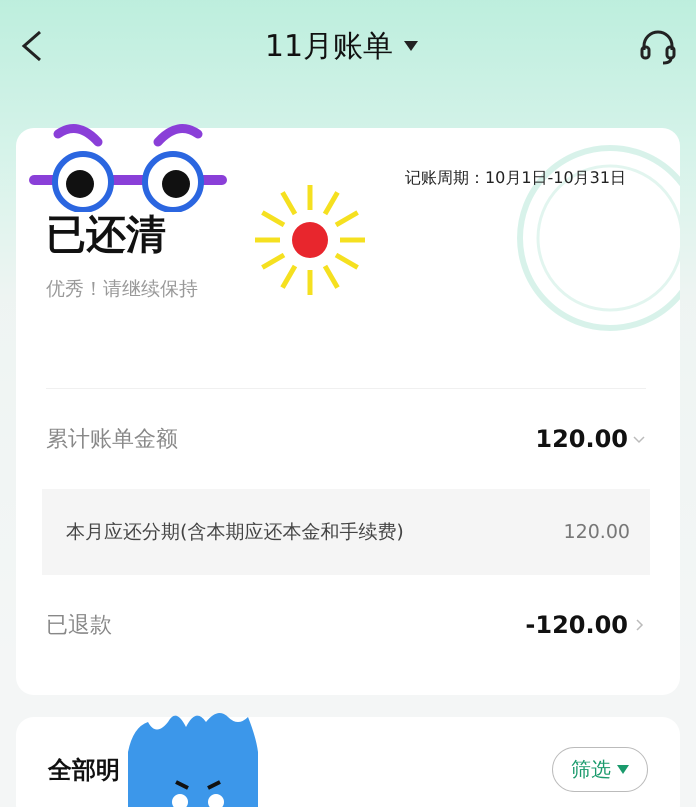 This screenshot has width=696, height=807. I want to click on status-message: 优秀！请继续保持, so click(122, 289).